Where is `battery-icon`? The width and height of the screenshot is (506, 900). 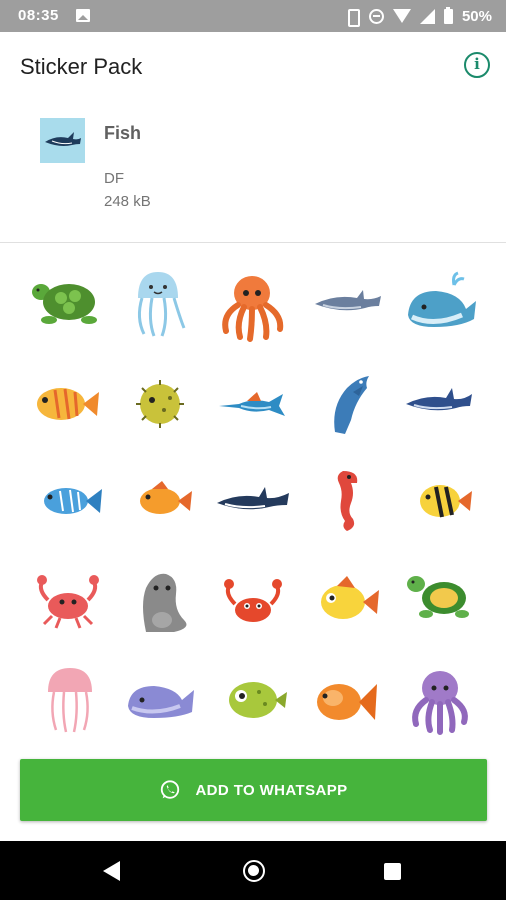 battery-icon is located at coordinates (448, 15).